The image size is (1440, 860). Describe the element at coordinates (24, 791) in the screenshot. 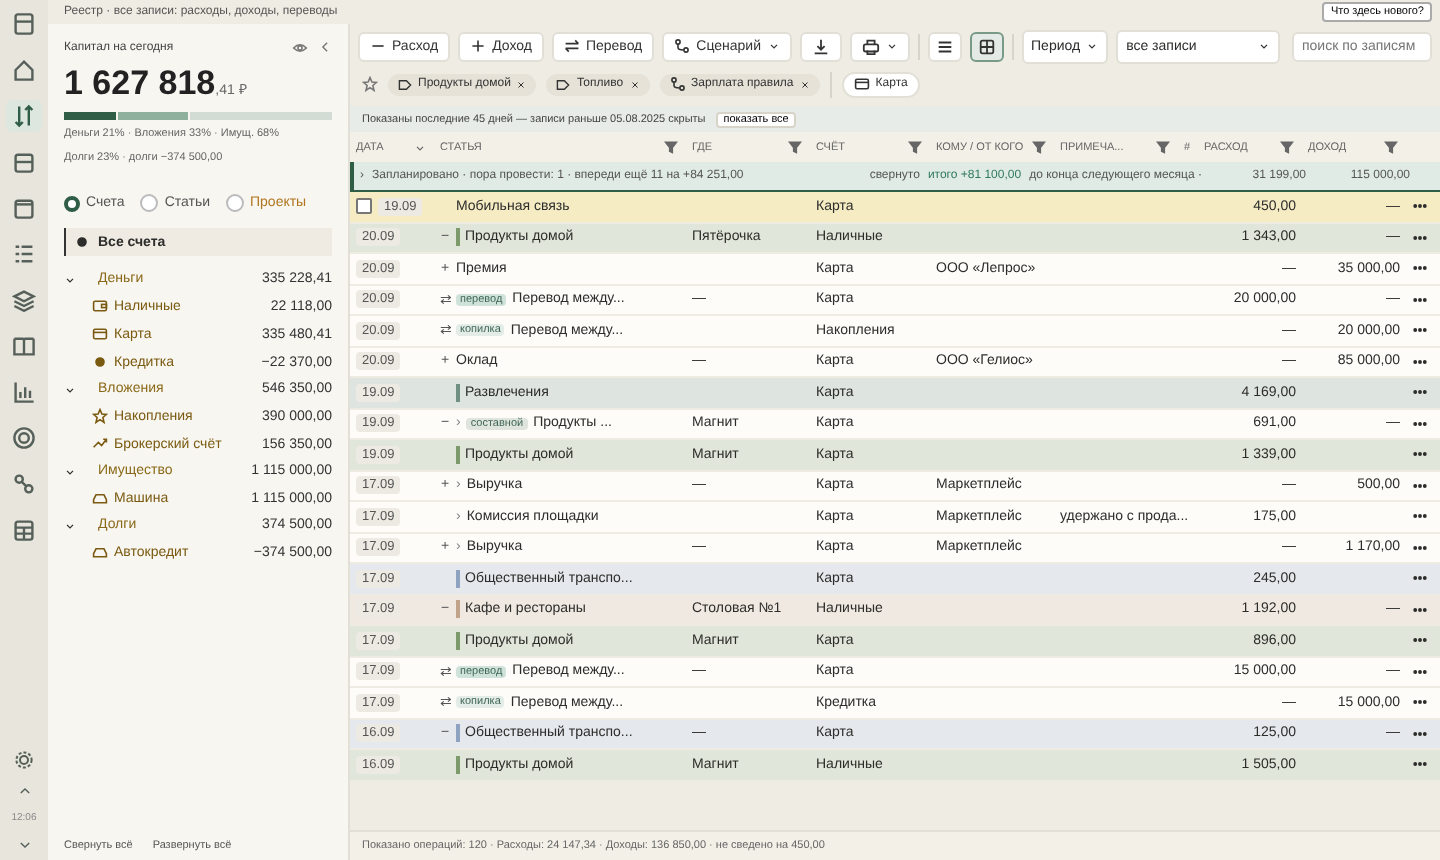

I see `chevron-up-icon` at that location.